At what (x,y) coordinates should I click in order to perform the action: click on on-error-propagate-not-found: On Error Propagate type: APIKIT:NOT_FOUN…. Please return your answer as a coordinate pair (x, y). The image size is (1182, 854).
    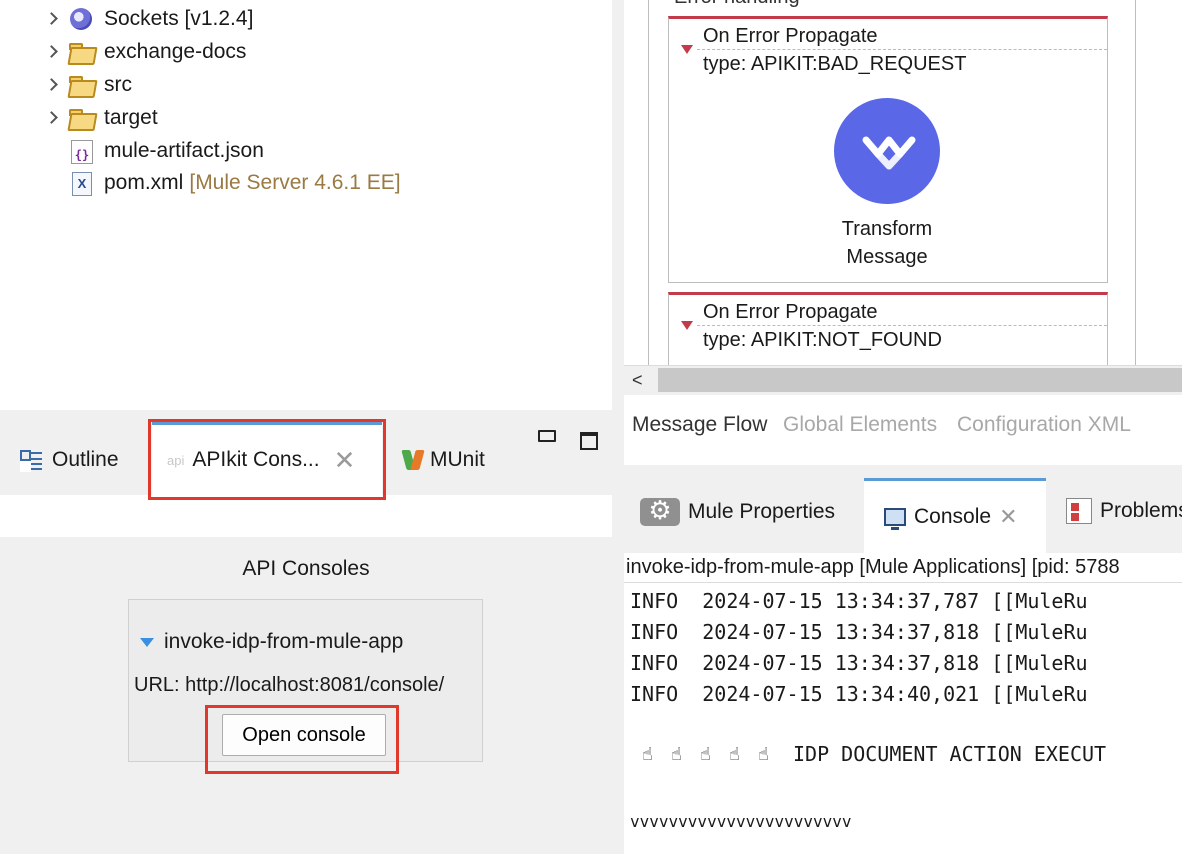
    Looking at the image, I should click on (888, 332).